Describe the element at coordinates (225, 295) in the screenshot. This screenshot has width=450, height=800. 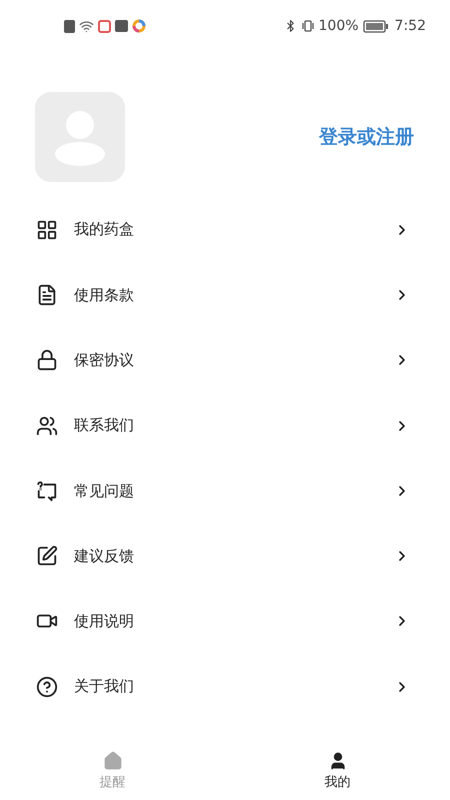
I see `menu-item: 使用条款` at that location.